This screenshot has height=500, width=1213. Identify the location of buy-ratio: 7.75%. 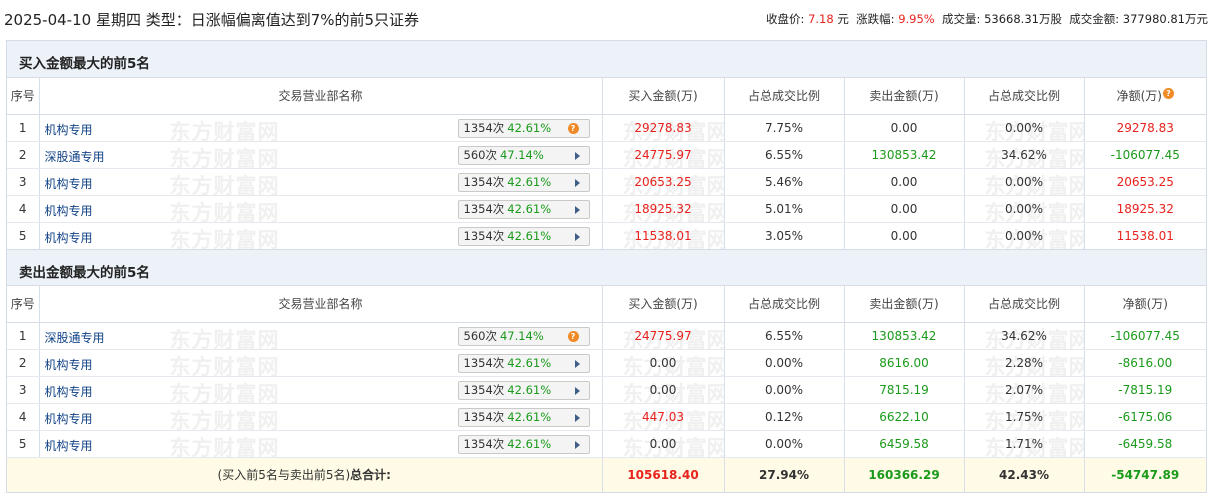
(784, 128).